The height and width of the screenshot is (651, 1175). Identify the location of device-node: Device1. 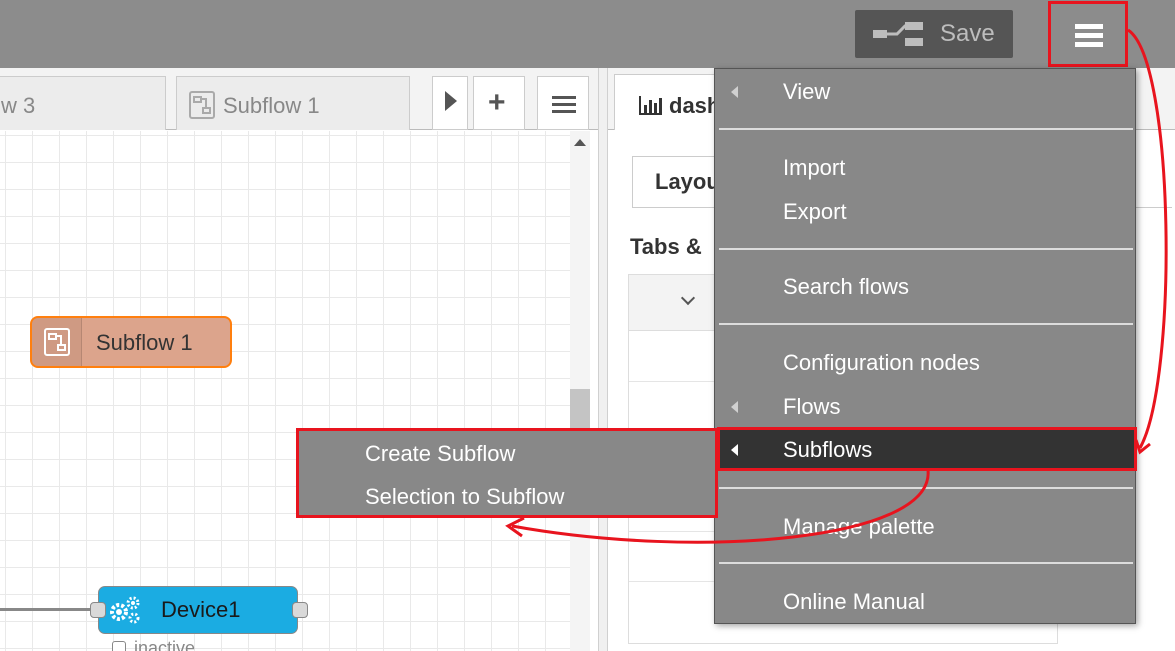
(198, 610).